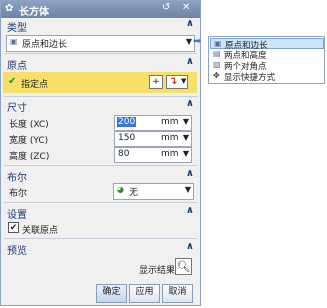  Describe the element at coordinates (45, 45) in the screenshot. I see `type-combo-value: 原点和边长` at that location.